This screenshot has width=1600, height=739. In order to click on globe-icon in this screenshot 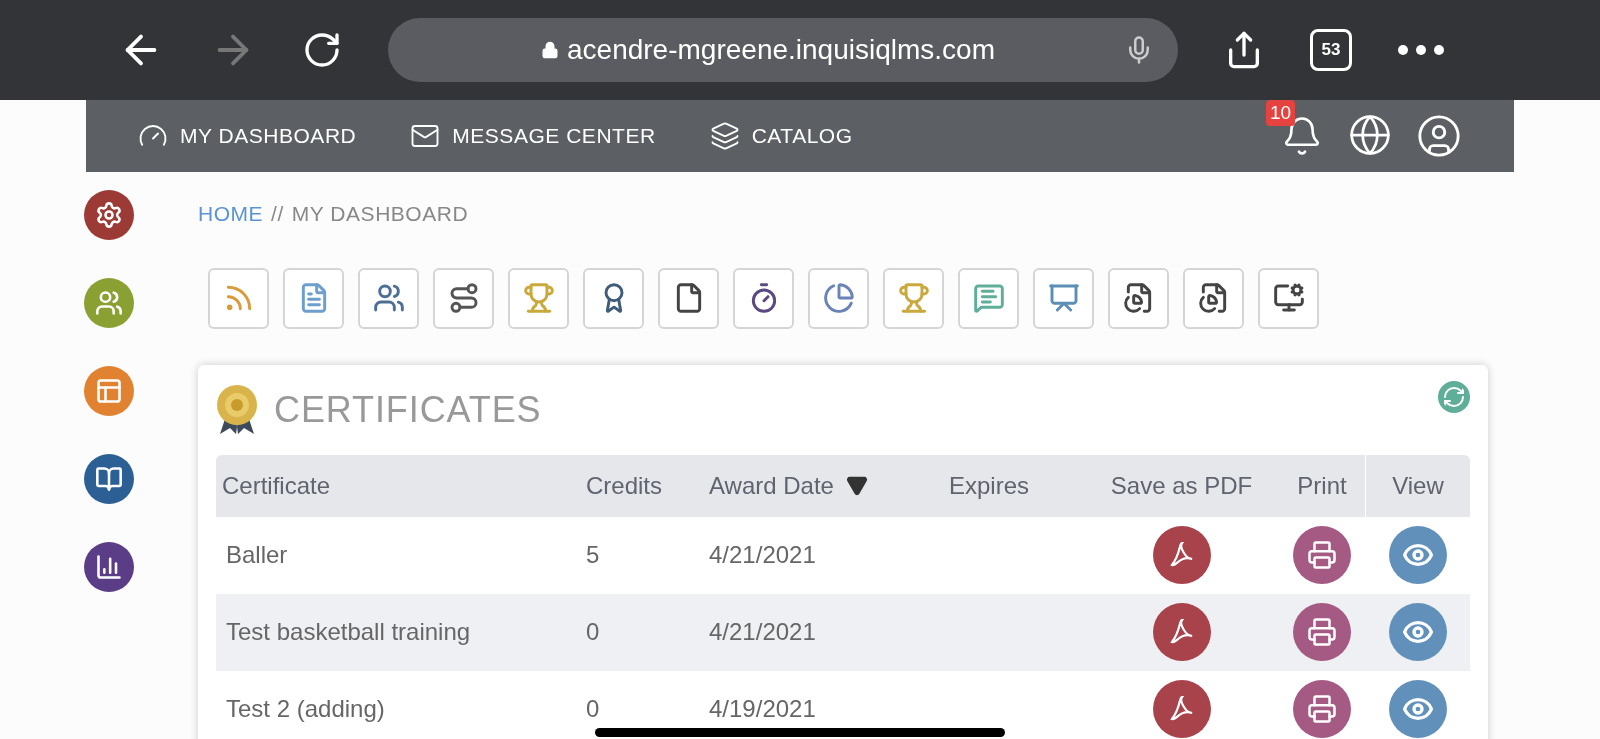, I will do `click(1370, 135)`.